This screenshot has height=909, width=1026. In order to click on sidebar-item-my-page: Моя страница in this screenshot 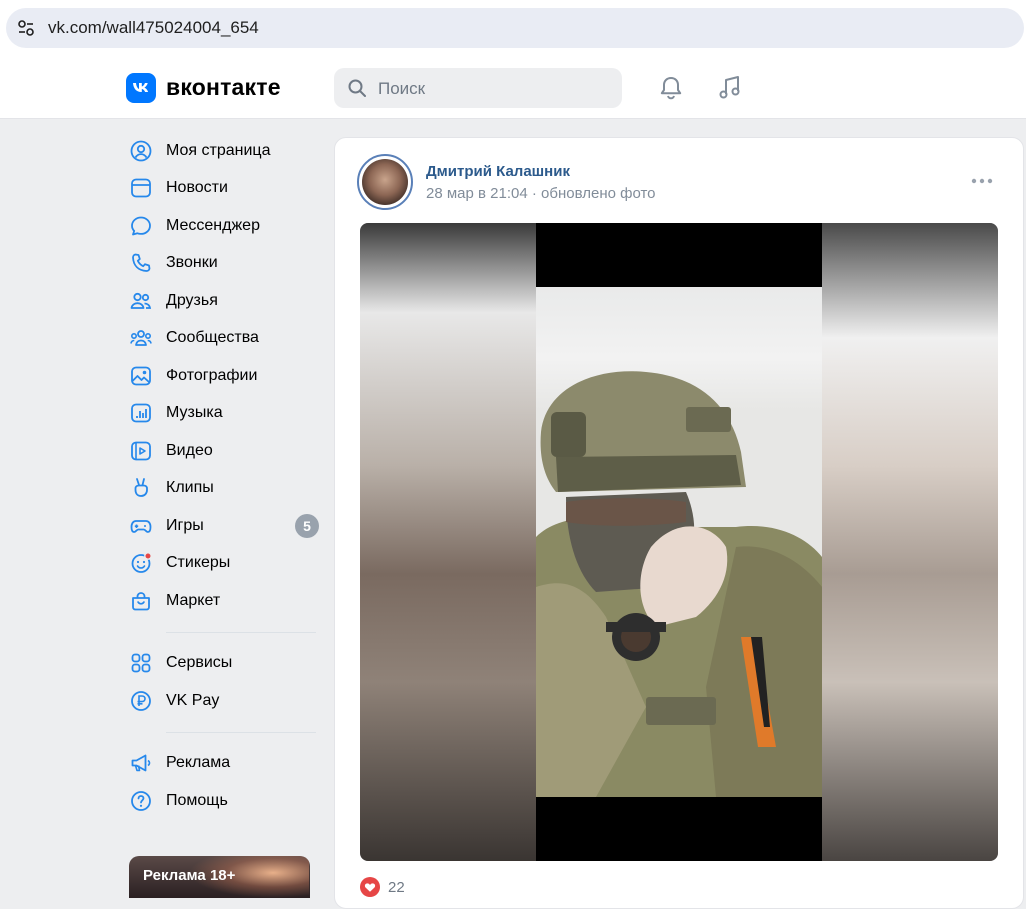, I will do `click(224, 151)`.